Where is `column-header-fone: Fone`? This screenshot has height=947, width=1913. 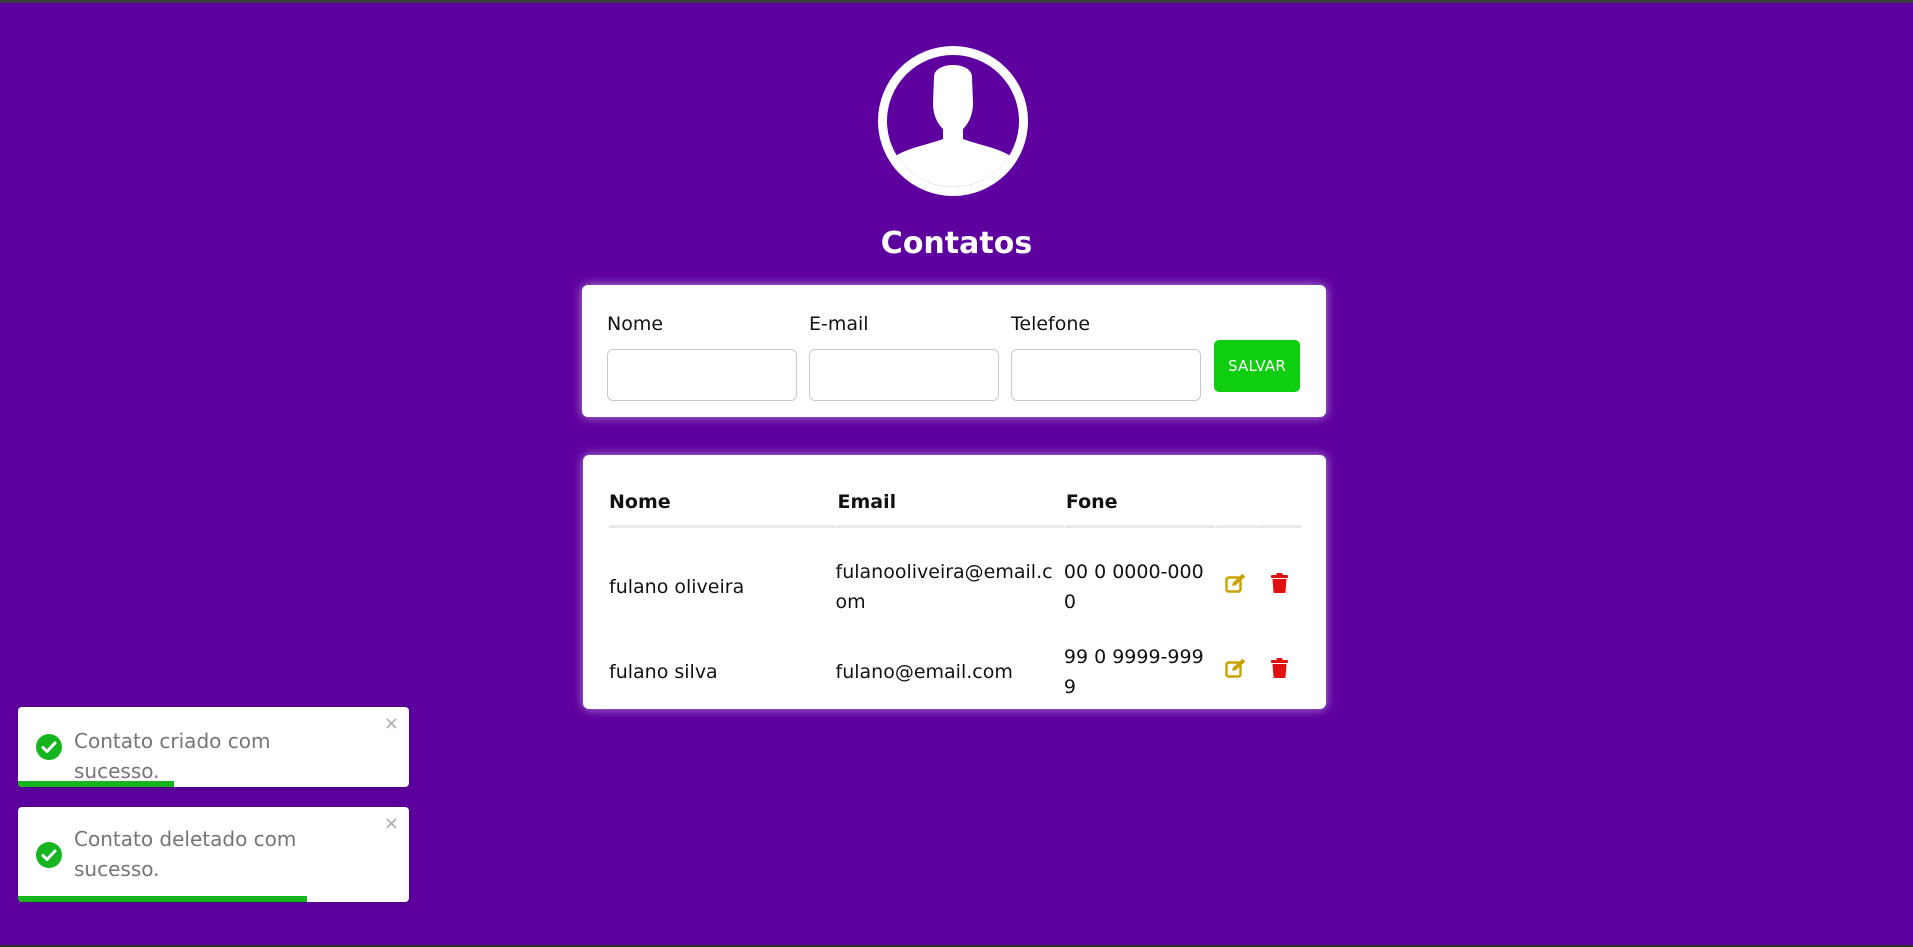 column-header-fone: Fone is located at coordinates (1139, 503).